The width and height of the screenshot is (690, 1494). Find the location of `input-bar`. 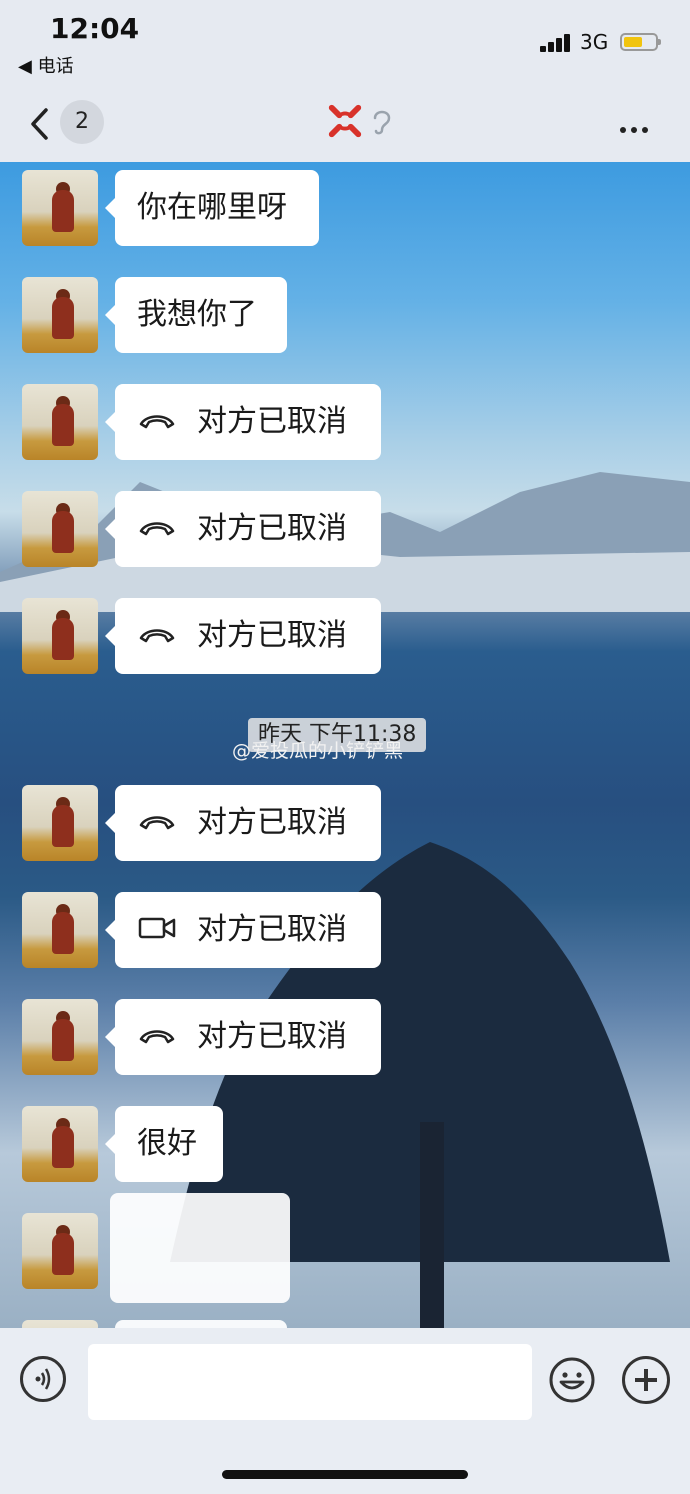

input-bar is located at coordinates (345, 1411).